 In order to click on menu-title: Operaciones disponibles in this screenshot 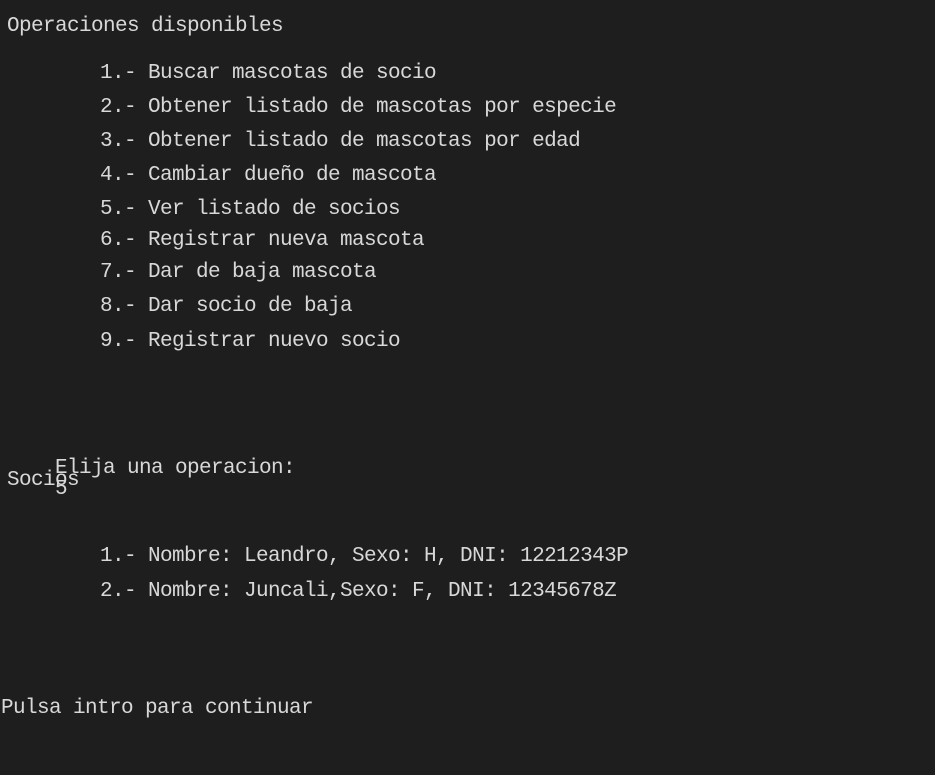, I will do `click(145, 26)`.